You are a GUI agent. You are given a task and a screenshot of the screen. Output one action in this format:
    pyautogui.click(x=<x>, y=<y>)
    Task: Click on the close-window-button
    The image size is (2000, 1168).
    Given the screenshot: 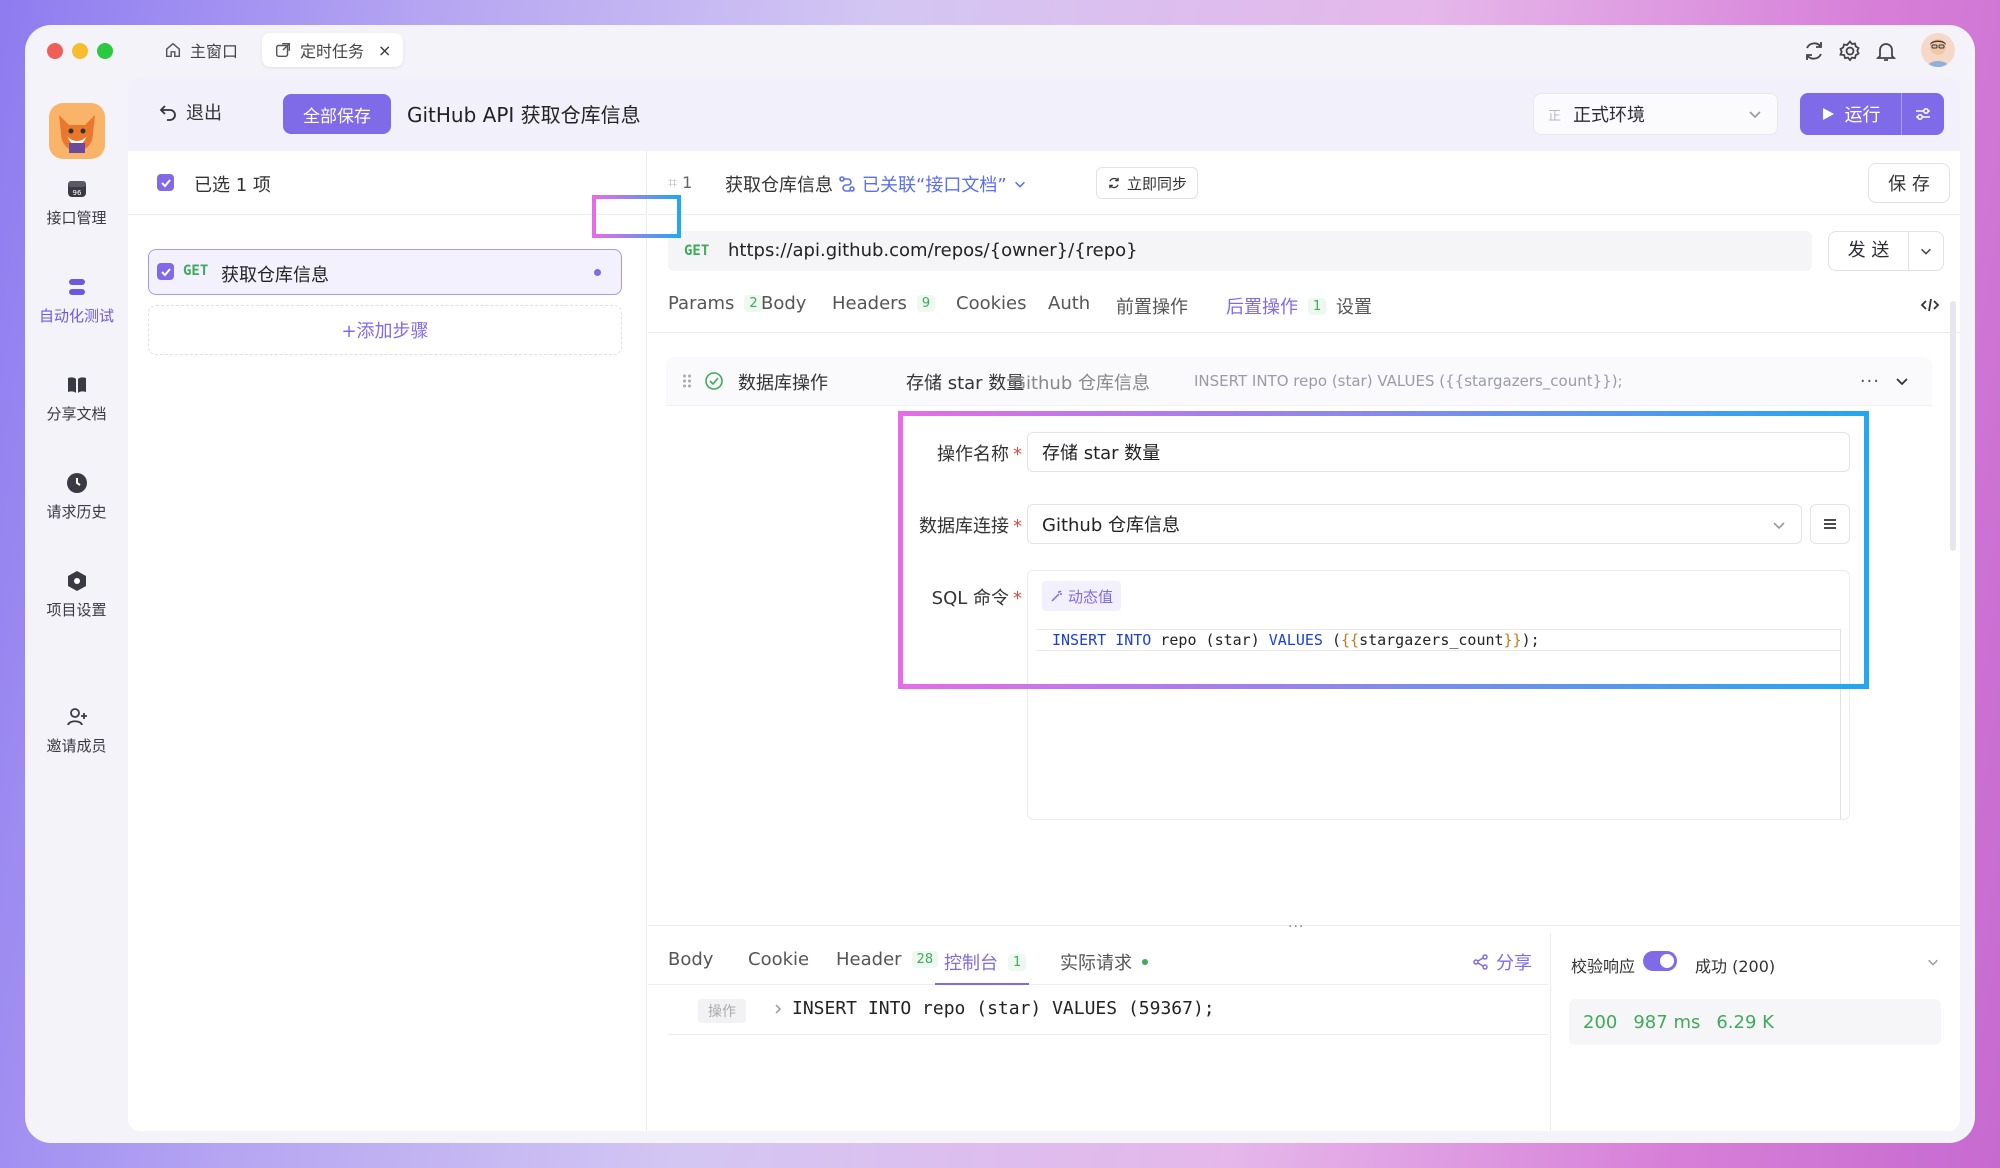 What is the action you would take?
    pyautogui.click(x=55, y=51)
    